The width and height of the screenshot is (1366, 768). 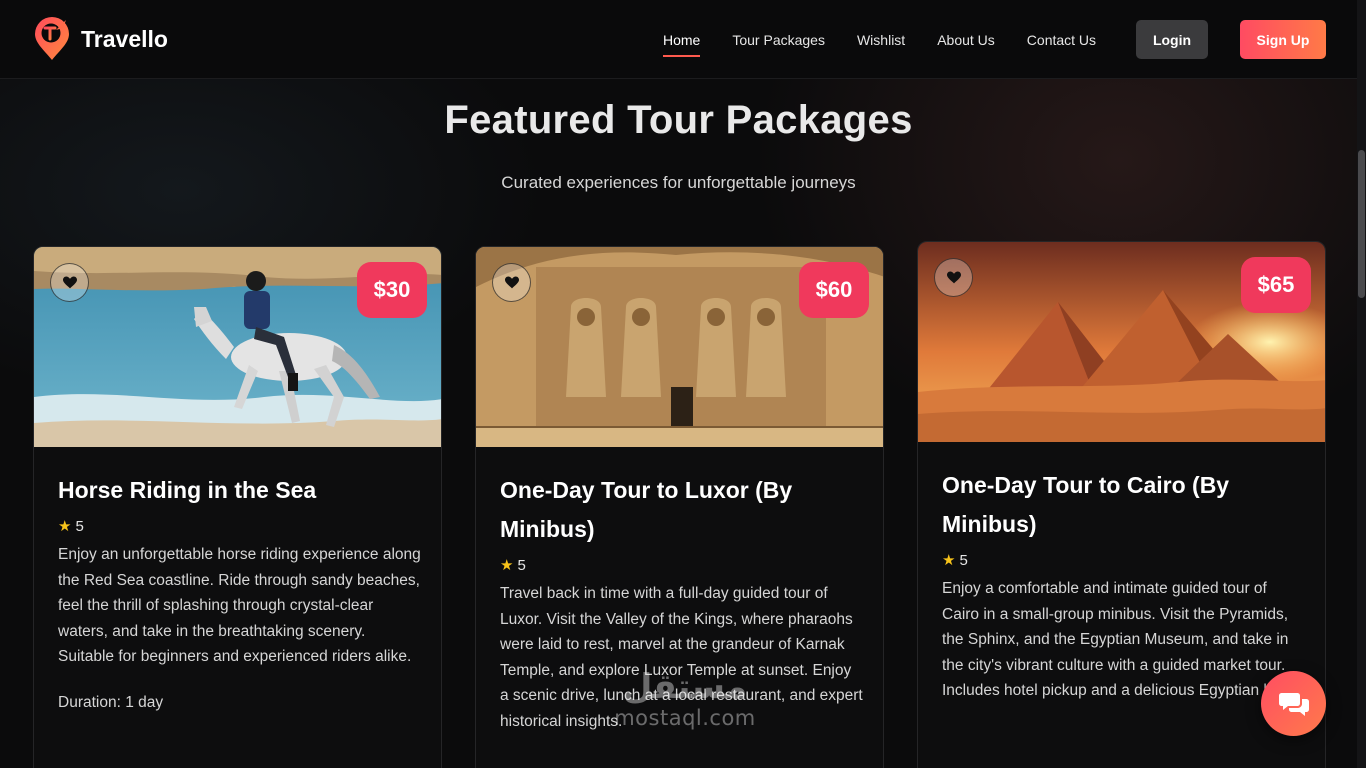 What do you see at coordinates (1061, 40) in the screenshot?
I see `nav-contact-us: Contact Us` at bounding box center [1061, 40].